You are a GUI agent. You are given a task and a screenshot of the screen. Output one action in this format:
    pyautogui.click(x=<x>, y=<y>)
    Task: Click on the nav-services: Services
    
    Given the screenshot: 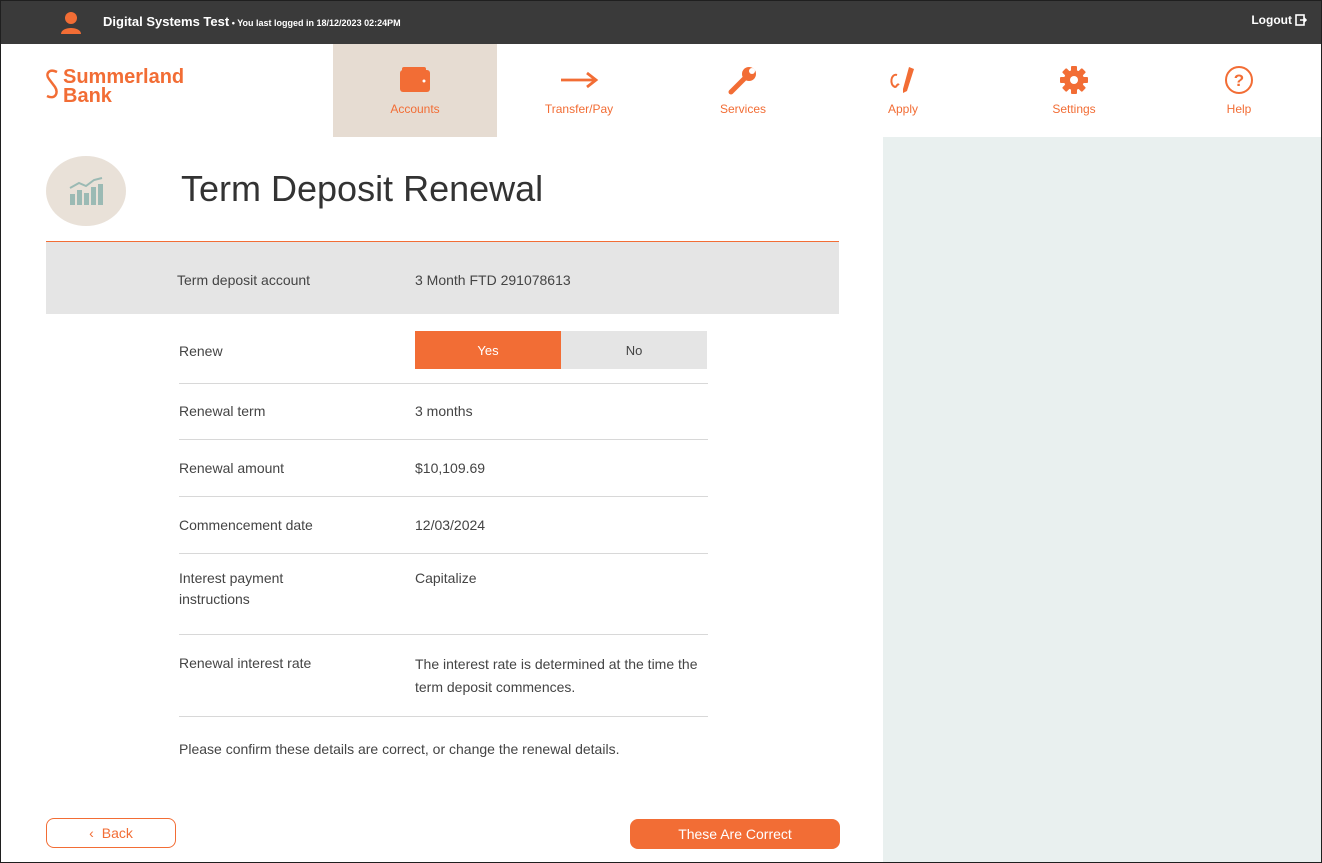 What is the action you would take?
    pyautogui.click(x=743, y=90)
    